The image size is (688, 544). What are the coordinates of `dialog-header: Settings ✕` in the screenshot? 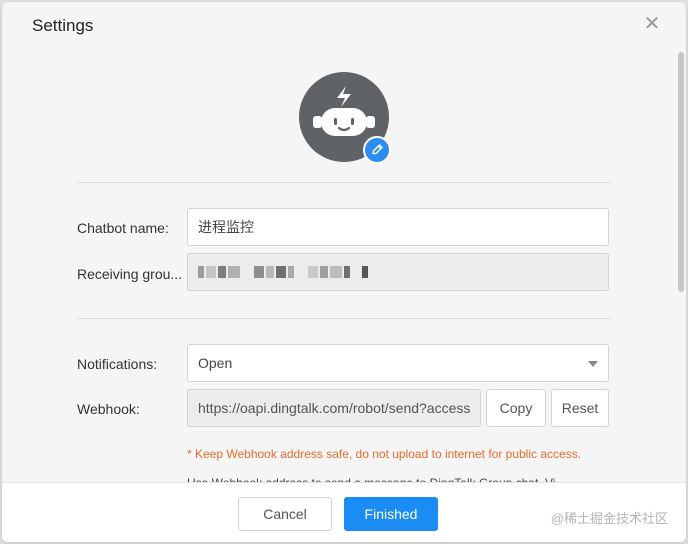 It's located at (344, 26).